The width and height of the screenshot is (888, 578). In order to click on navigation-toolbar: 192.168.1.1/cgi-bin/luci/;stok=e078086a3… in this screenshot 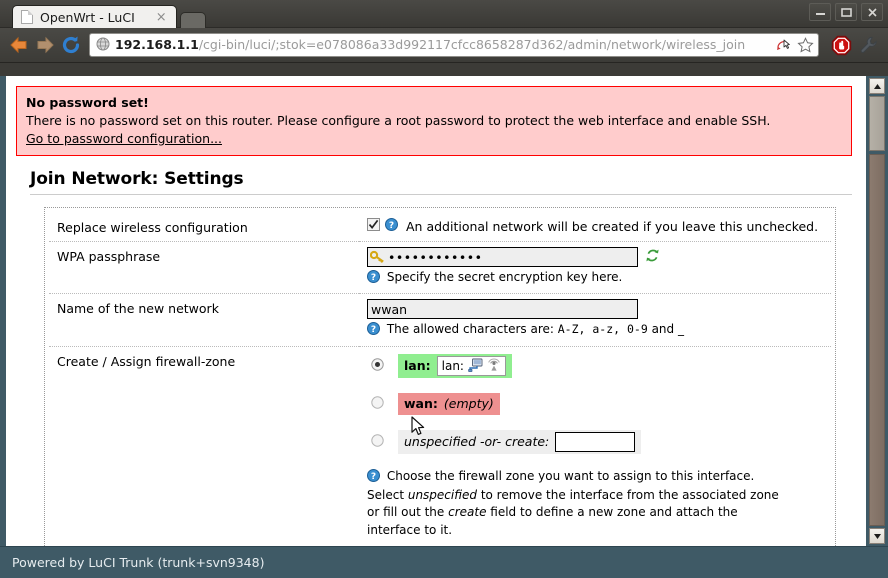, I will do `click(444, 45)`.